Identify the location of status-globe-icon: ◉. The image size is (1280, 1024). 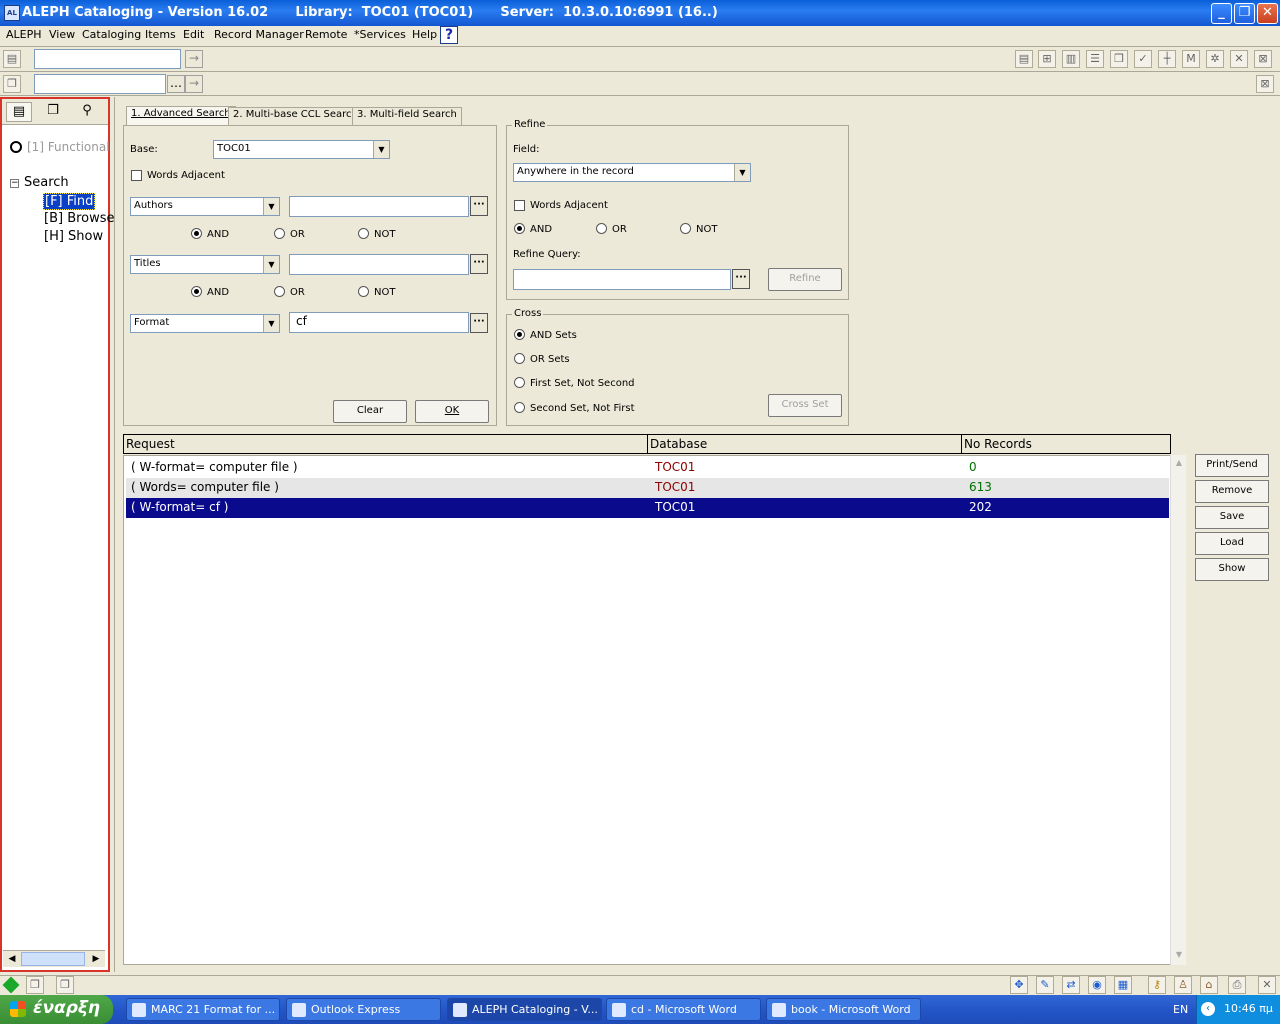
(1097, 985).